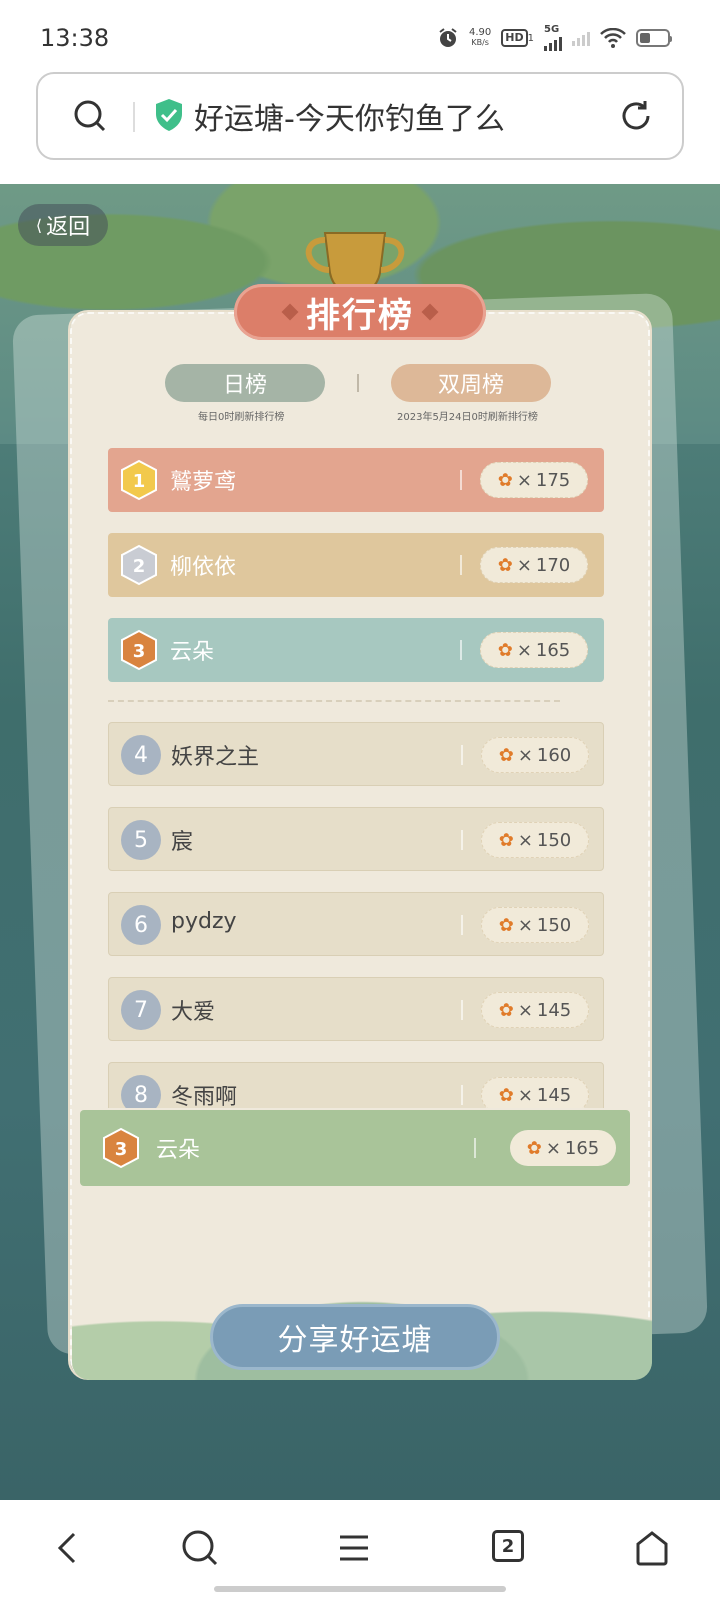 Image resolution: width=720 pixels, height=1600 pixels. I want to click on hd-icon: HD 1, so click(517, 38).